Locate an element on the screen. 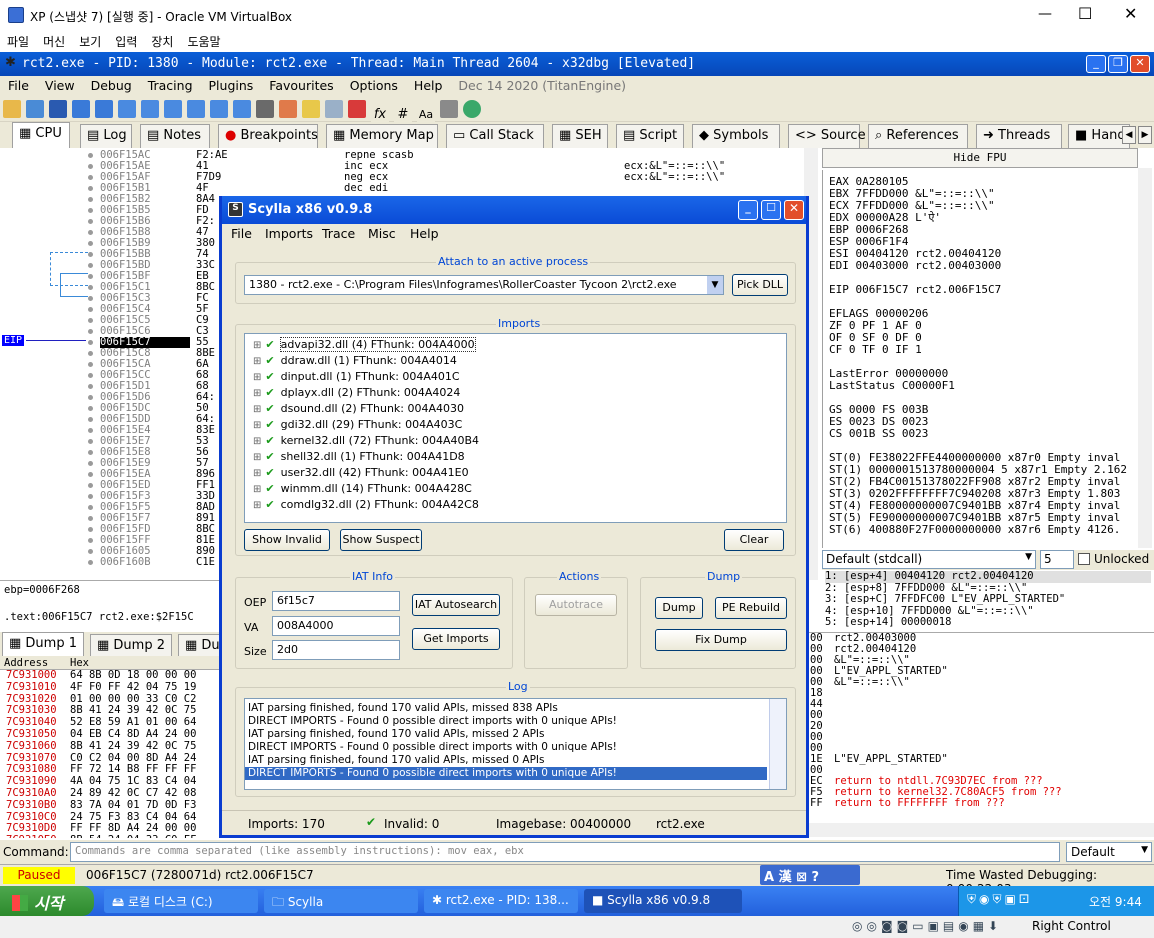  scylla-menu-help: Help is located at coordinates (424, 233).